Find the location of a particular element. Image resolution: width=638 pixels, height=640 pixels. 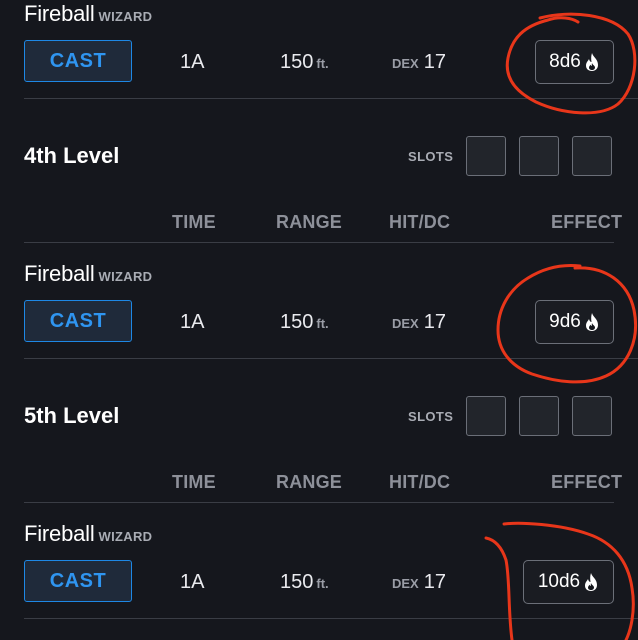

spell-row-1-header: Fireball WIZARD is located at coordinates (88, 14).